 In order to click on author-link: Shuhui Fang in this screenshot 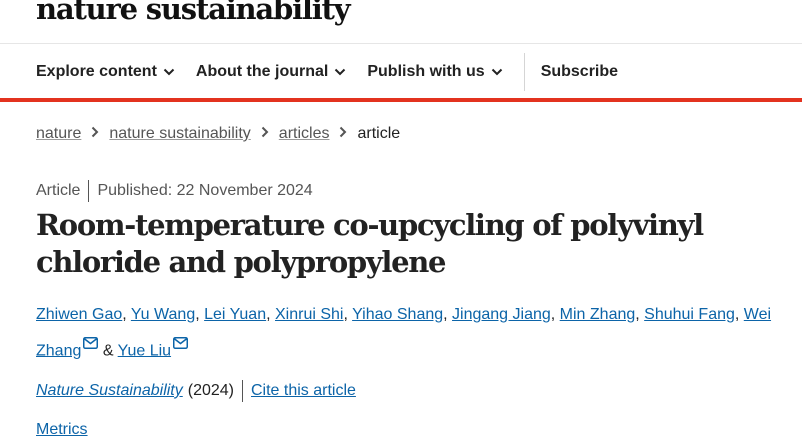, I will do `click(689, 314)`.